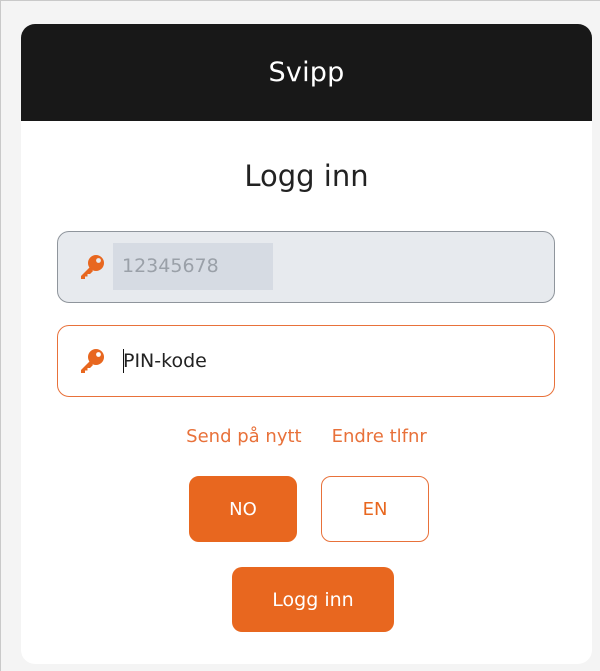  What do you see at coordinates (243, 509) in the screenshot?
I see `language-no-button: NO` at bounding box center [243, 509].